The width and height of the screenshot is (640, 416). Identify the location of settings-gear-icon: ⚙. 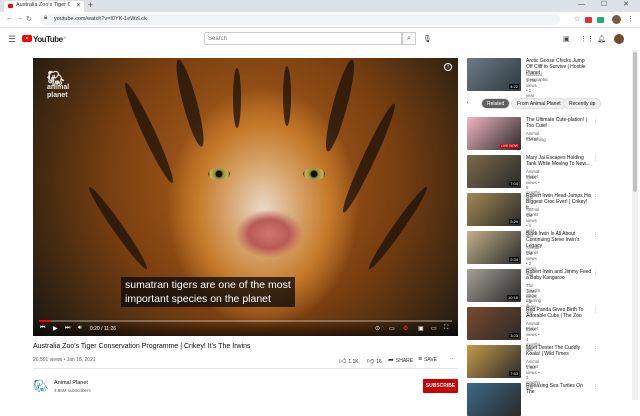
(405, 328).